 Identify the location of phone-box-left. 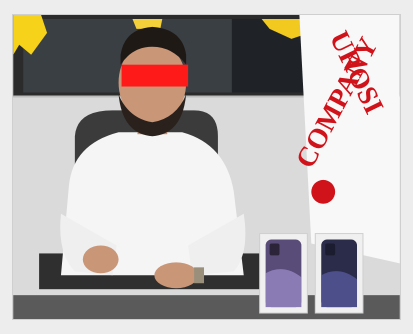
(283, 273).